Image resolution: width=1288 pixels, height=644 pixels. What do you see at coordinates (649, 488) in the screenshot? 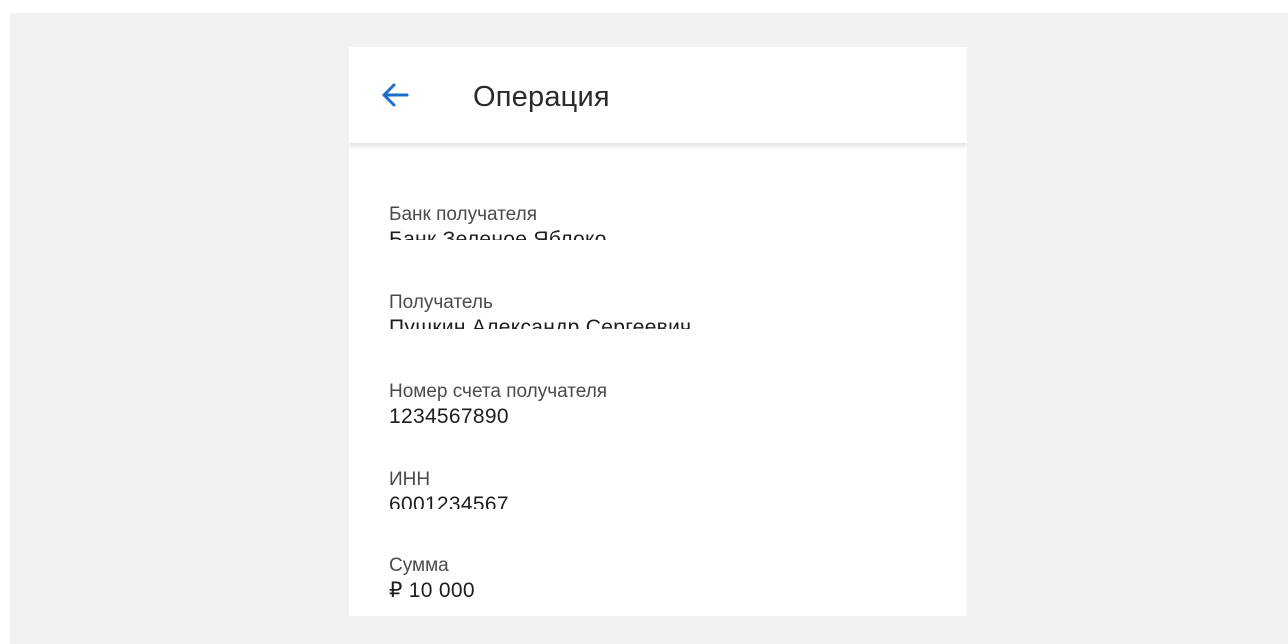
I see `inn-field: ИНН 6001234567` at bounding box center [649, 488].